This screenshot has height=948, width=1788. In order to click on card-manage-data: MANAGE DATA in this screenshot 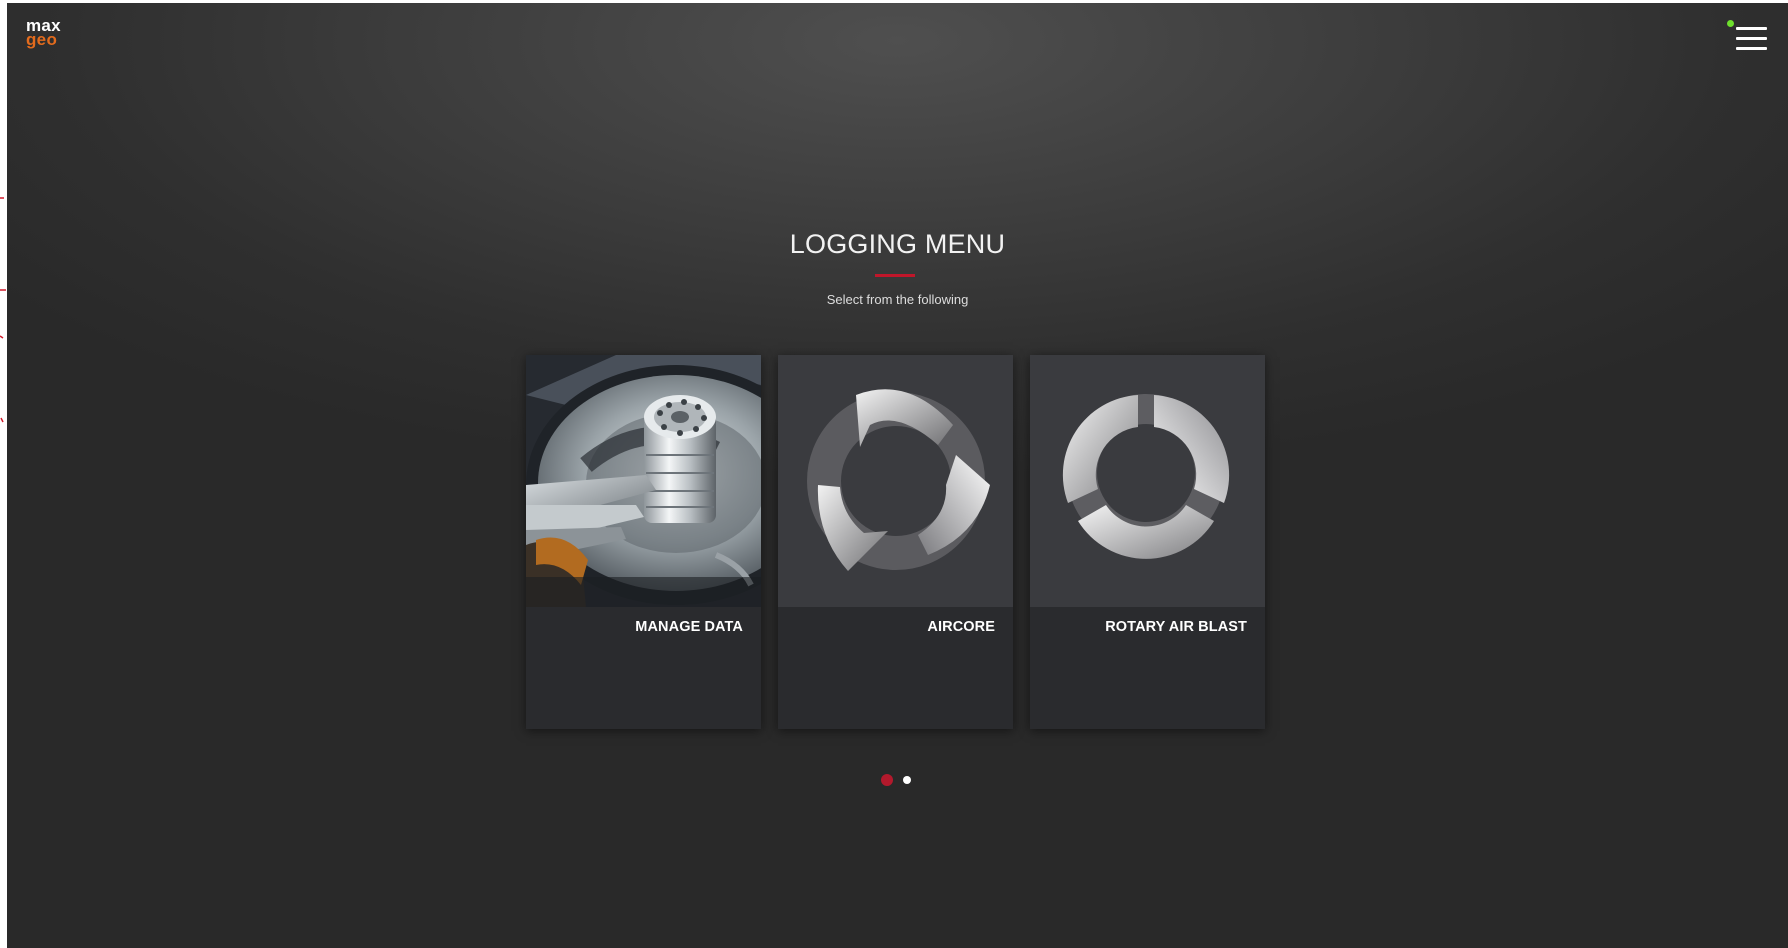, I will do `click(643, 542)`.